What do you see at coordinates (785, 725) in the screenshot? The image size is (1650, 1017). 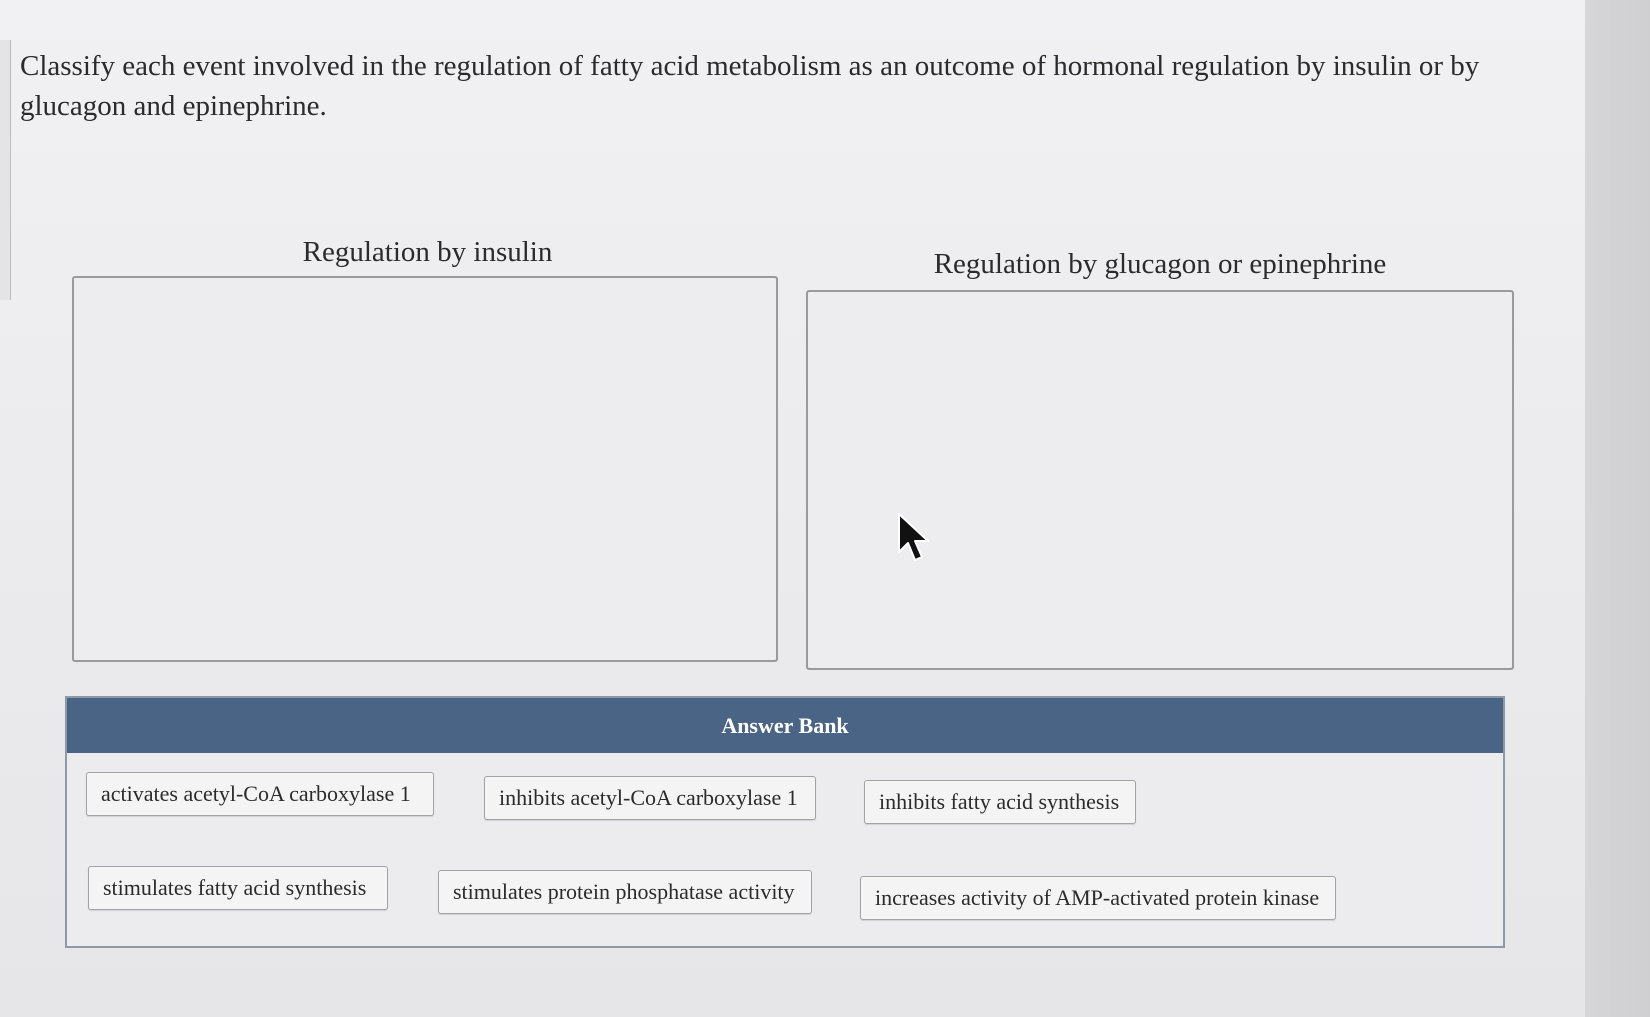 I see `answer-bank-header: Answer Bank` at bounding box center [785, 725].